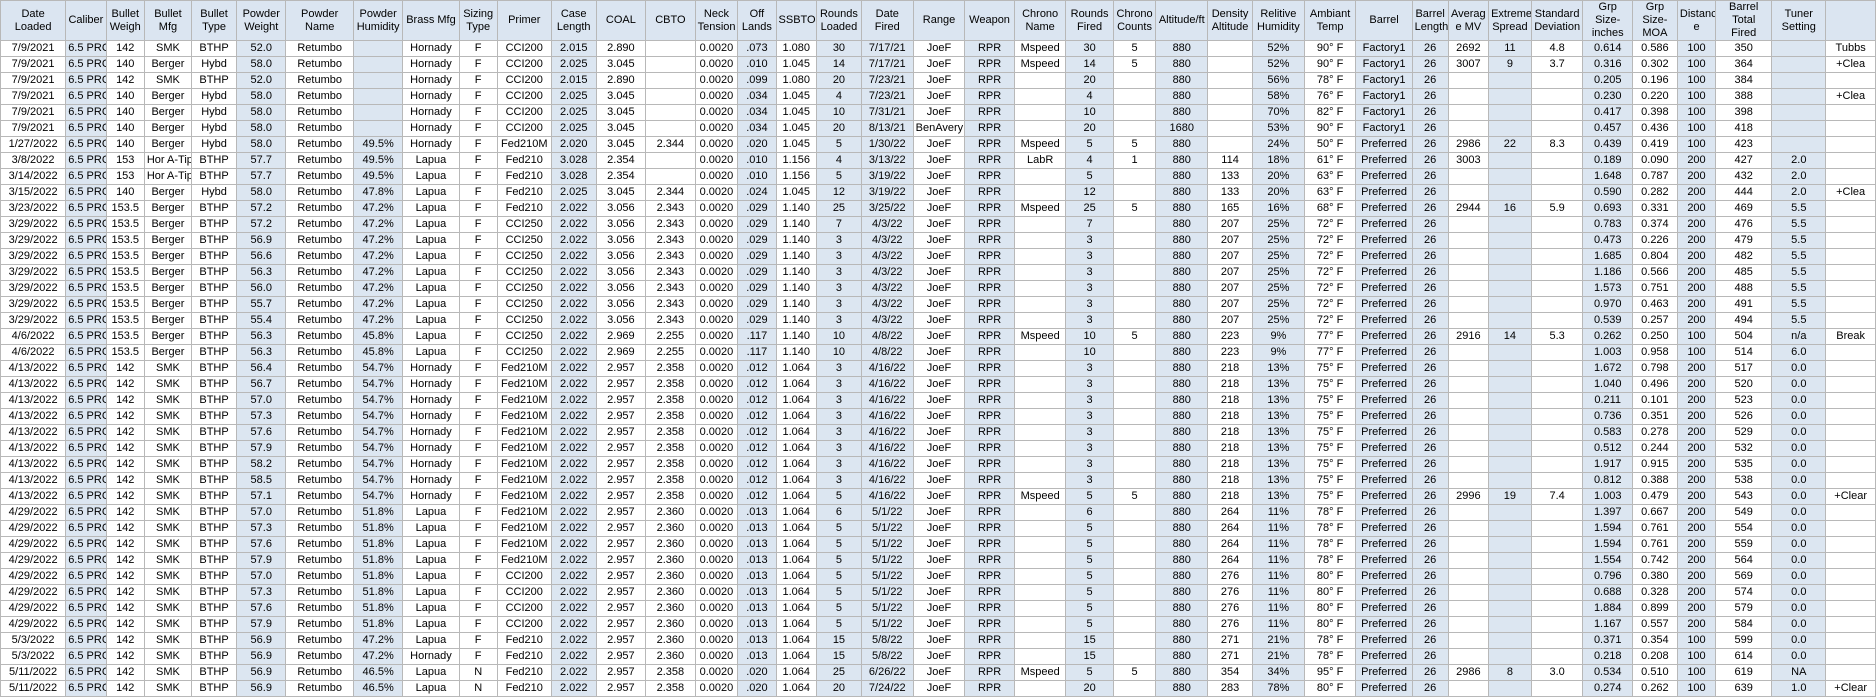  Describe the element at coordinates (1744, 336) in the screenshot. I see `cell: 504` at that location.